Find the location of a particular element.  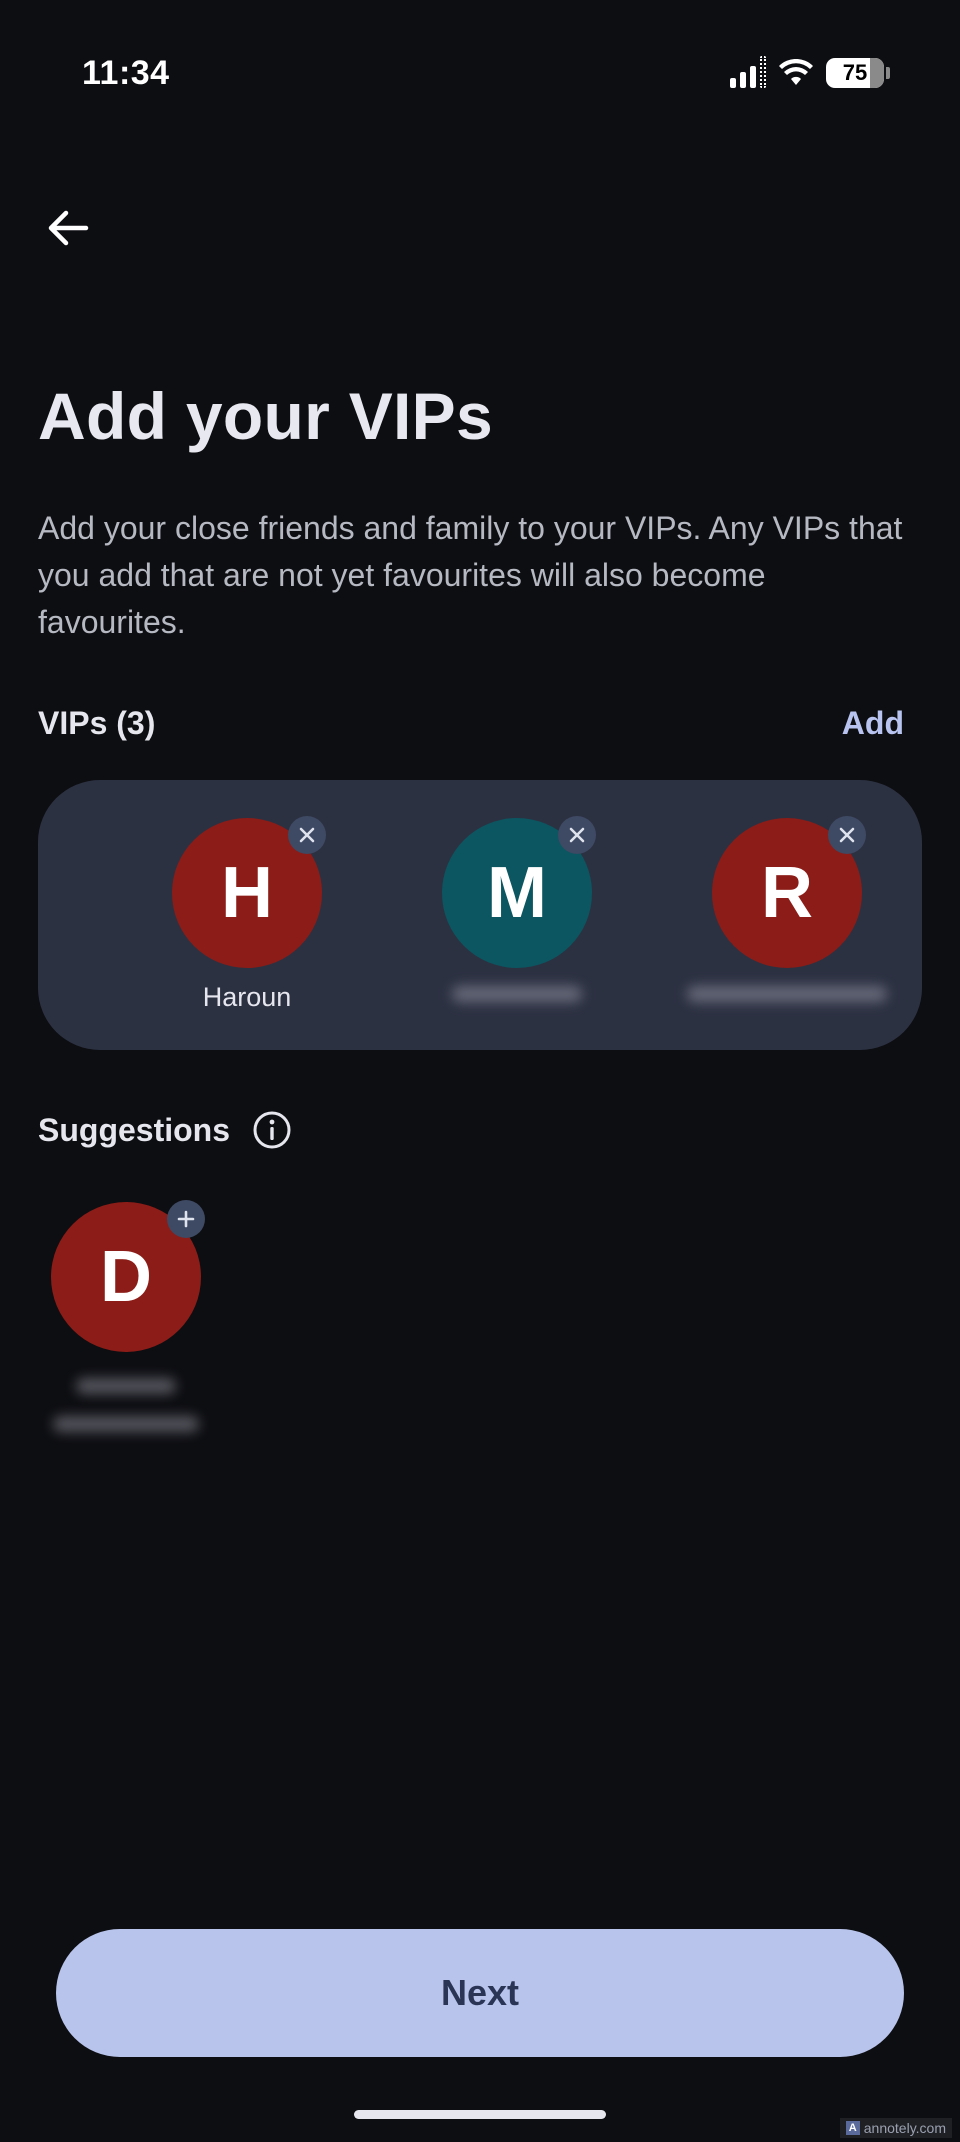

suggestions-heading: Suggestions is located at coordinates (134, 1129).